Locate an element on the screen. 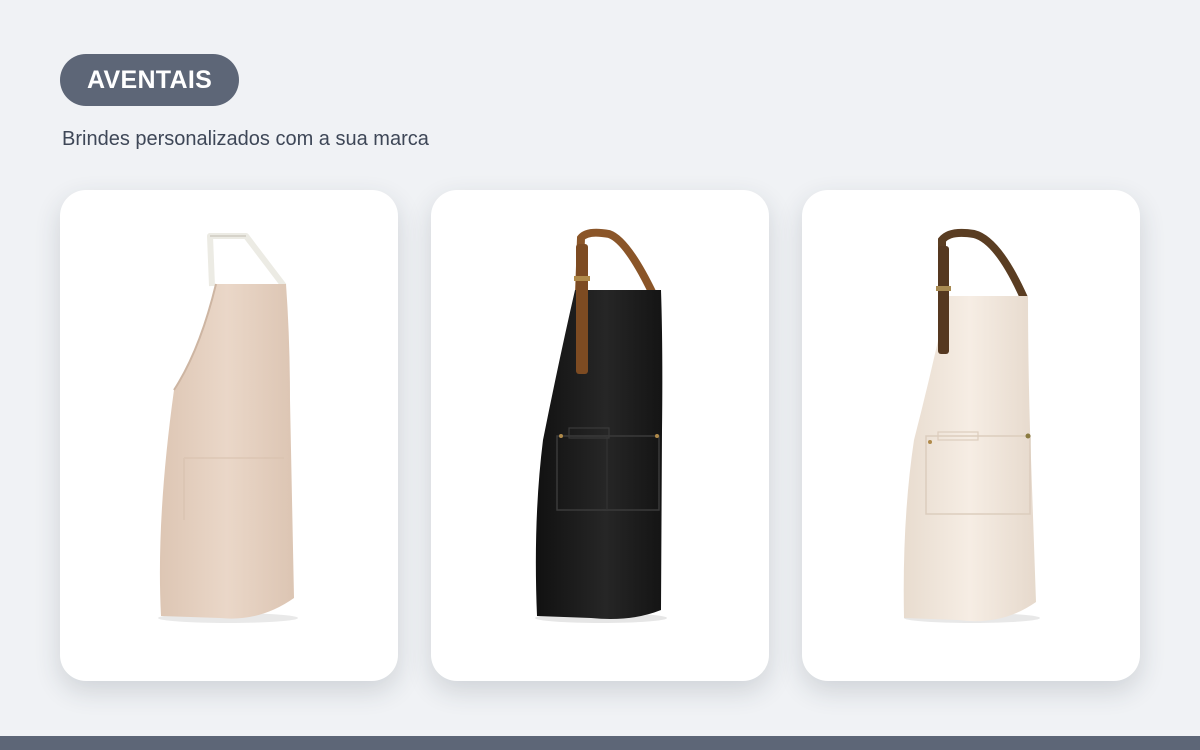 This screenshot has width=1200, height=750. category-badge: AVENTAIS is located at coordinates (150, 80).